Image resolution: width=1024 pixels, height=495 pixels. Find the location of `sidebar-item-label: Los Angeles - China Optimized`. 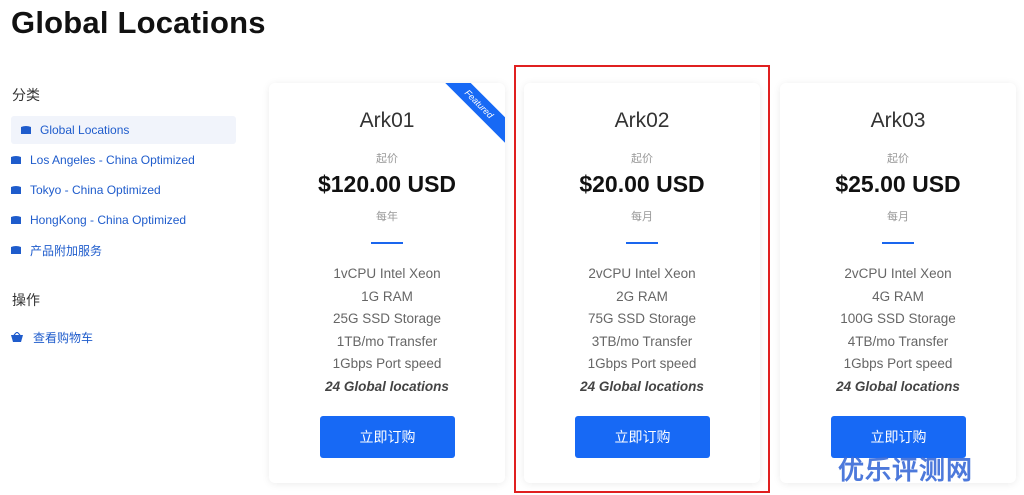

sidebar-item-label: Los Angeles - China Optimized is located at coordinates (112, 160).